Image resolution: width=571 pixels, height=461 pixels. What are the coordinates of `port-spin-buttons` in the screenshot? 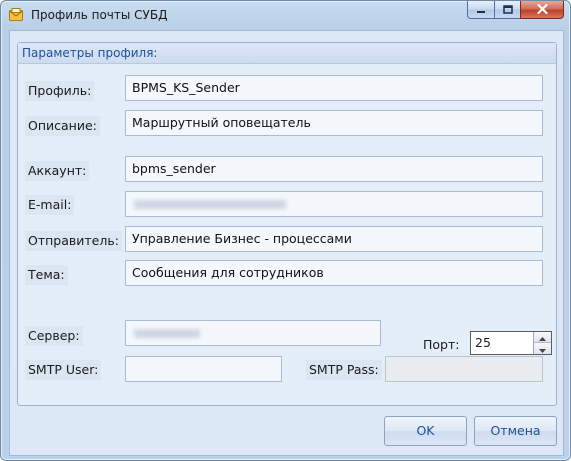 It's located at (542, 343).